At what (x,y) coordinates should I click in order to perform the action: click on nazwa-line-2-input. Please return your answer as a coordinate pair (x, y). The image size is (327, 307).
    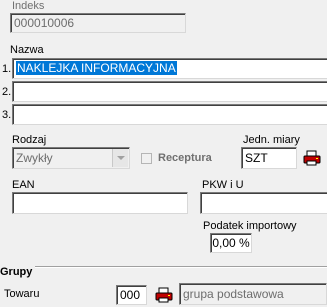
    Looking at the image, I should click on (169, 91).